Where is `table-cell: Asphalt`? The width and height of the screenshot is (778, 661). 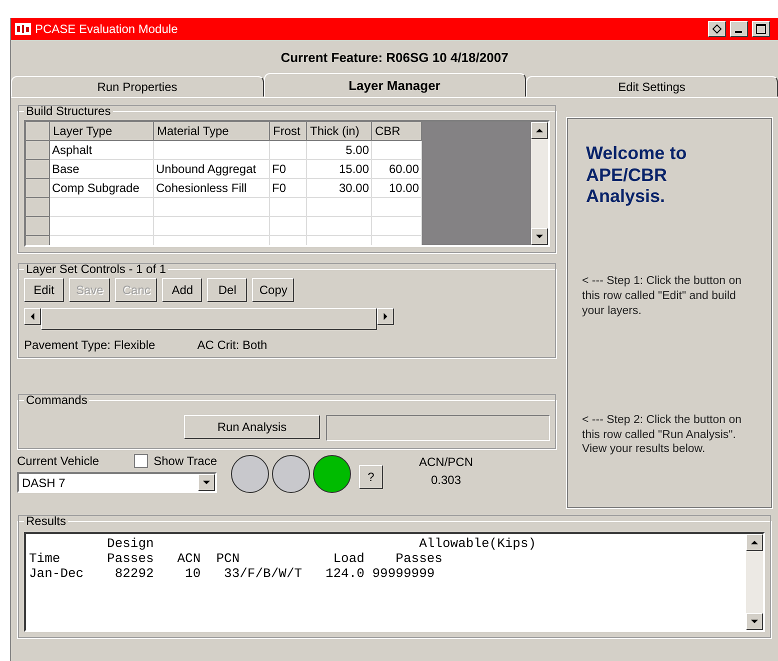
table-cell: Asphalt is located at coordinates (102, 150).